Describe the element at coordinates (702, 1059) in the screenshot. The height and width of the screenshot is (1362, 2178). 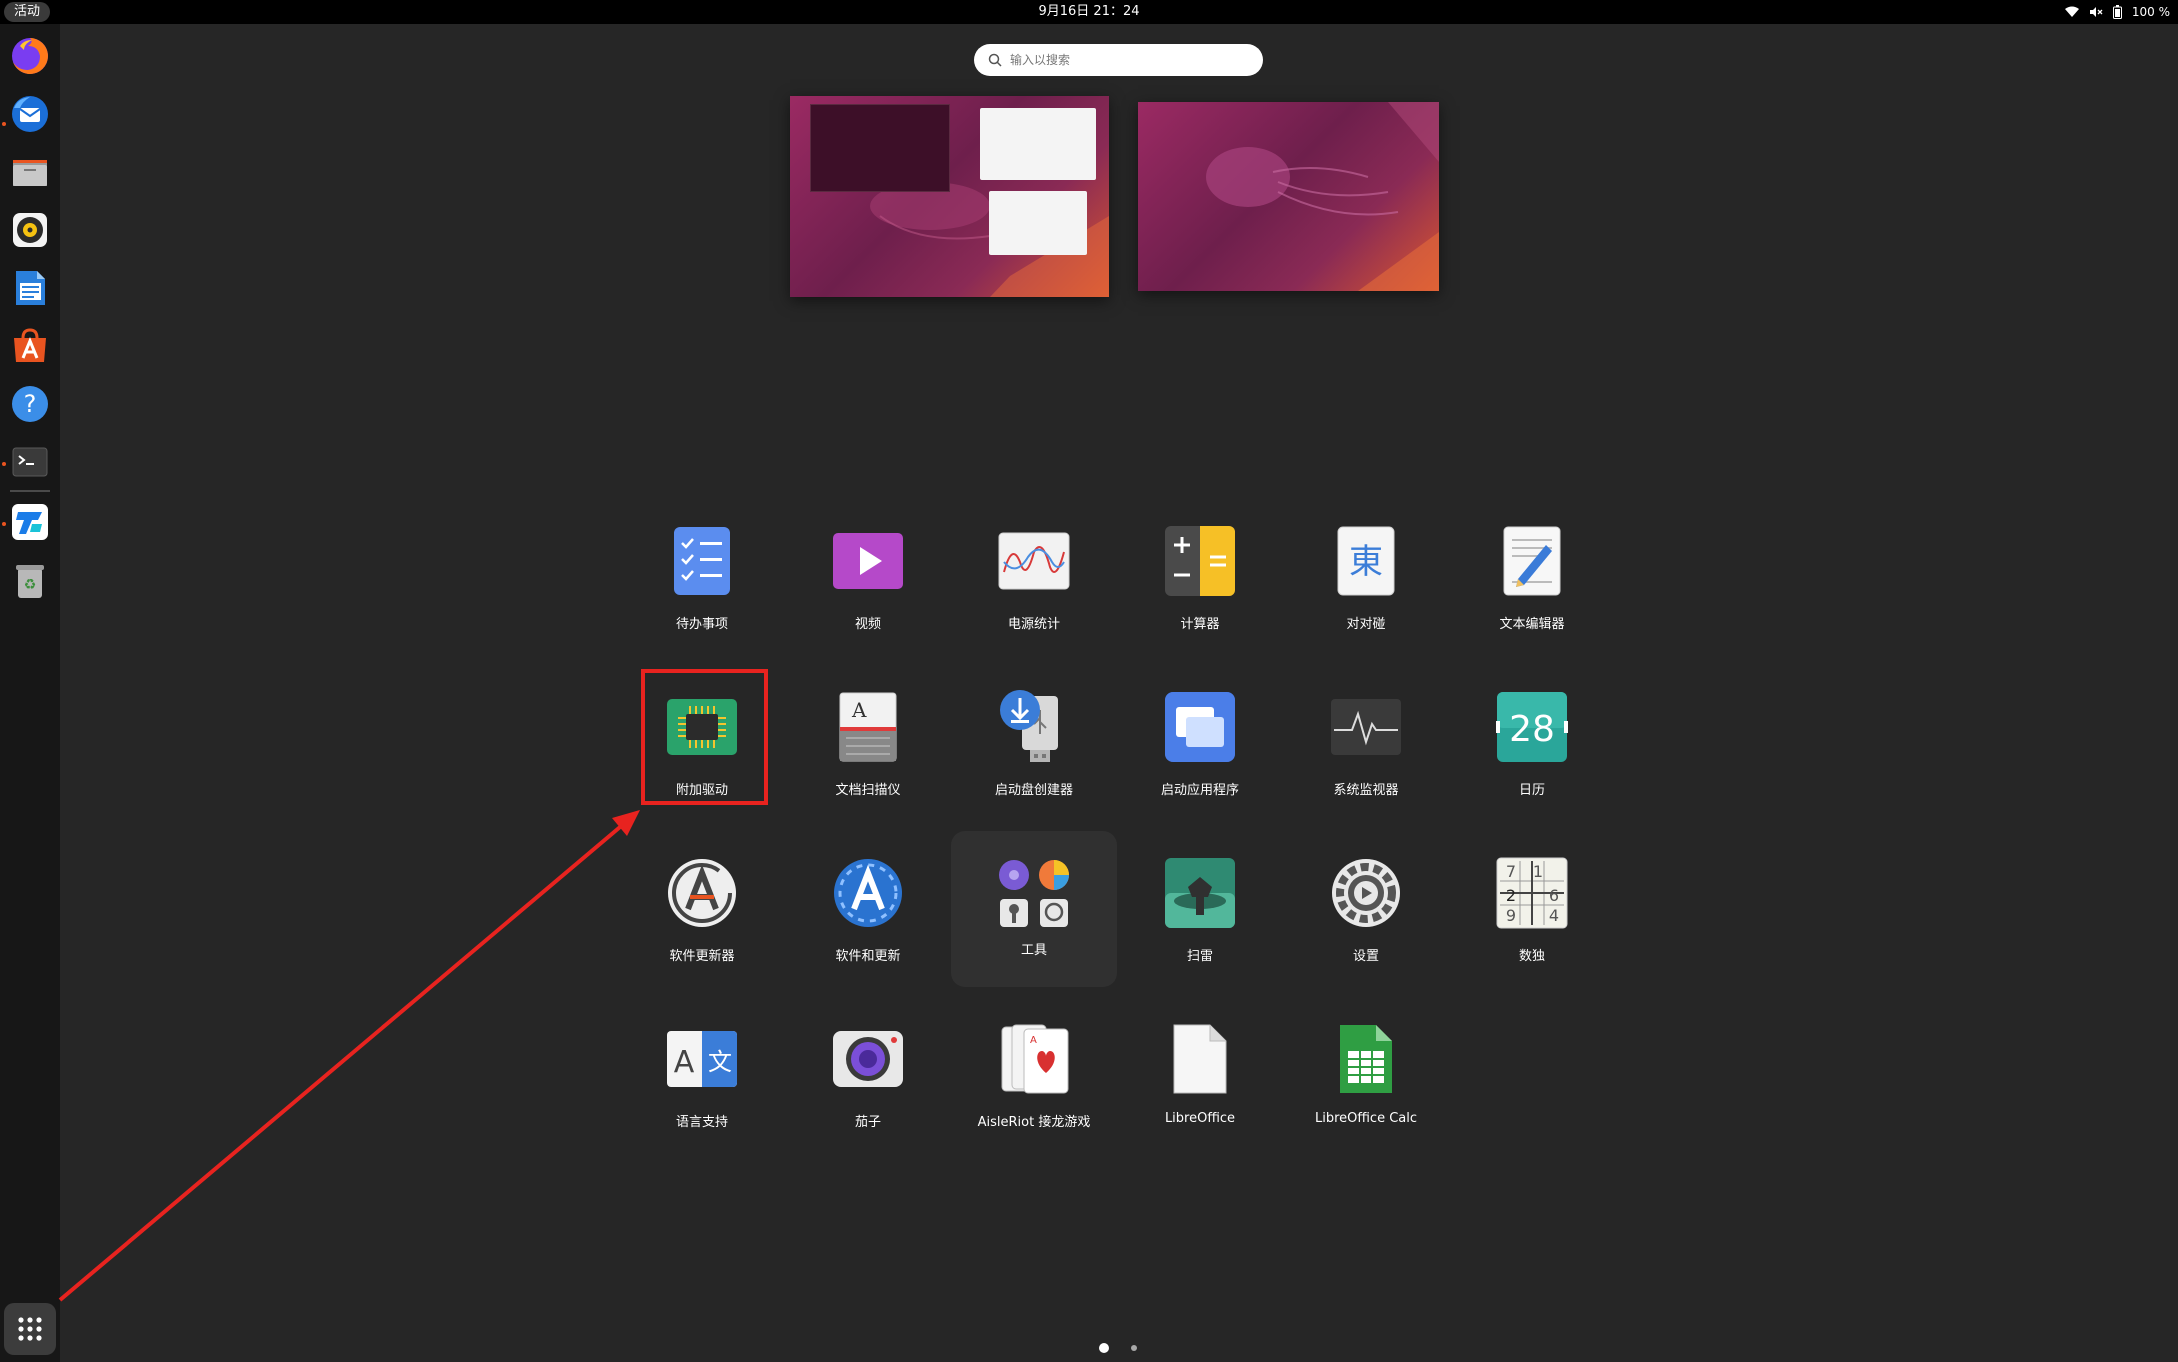
I see `language-icon: A 文` at that location.